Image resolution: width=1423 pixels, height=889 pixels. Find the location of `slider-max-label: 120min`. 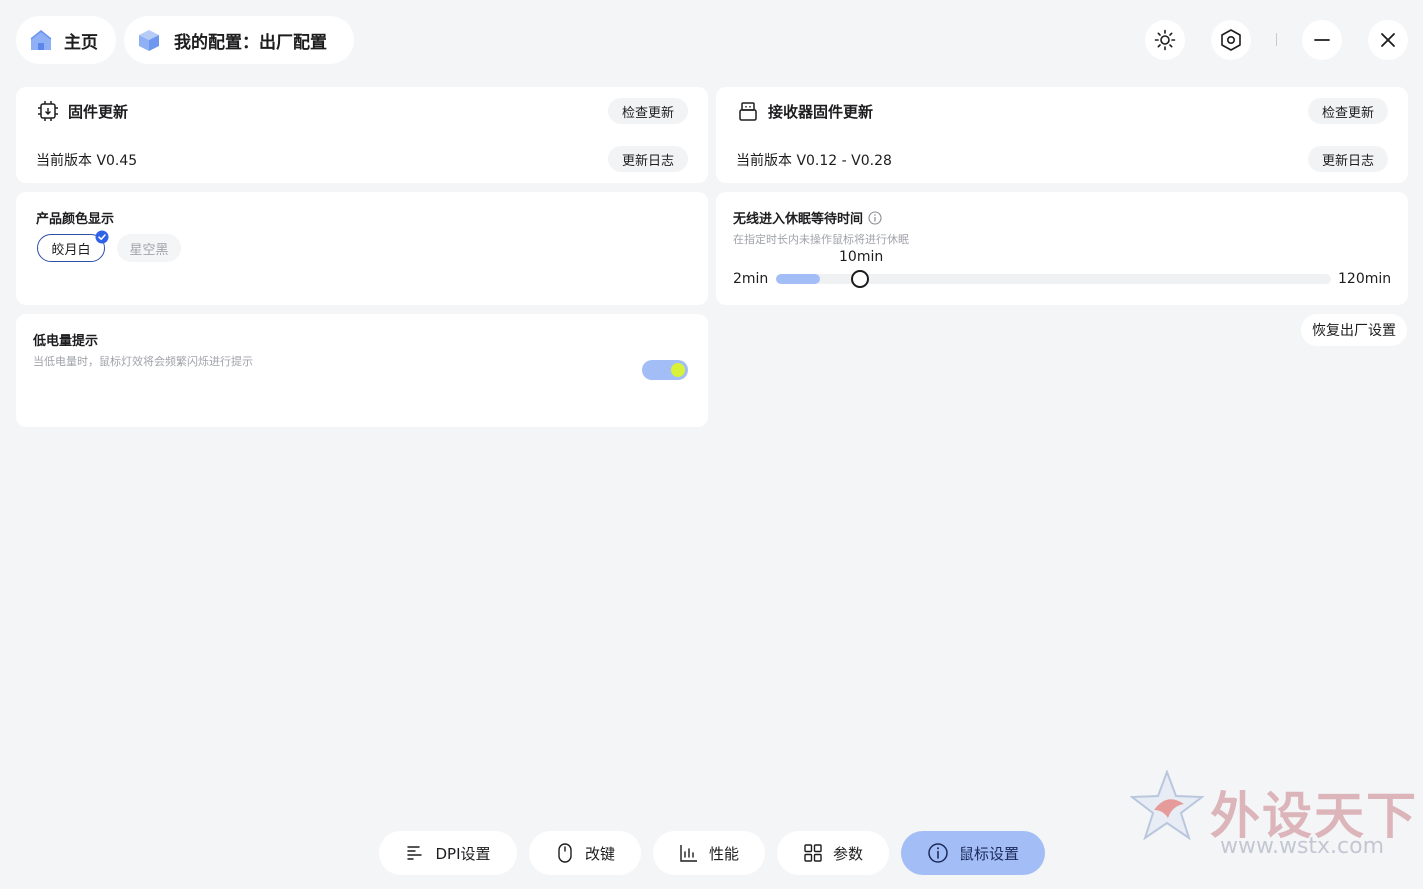

slider-max-label: 120min is located at coordinates (1365, 279).